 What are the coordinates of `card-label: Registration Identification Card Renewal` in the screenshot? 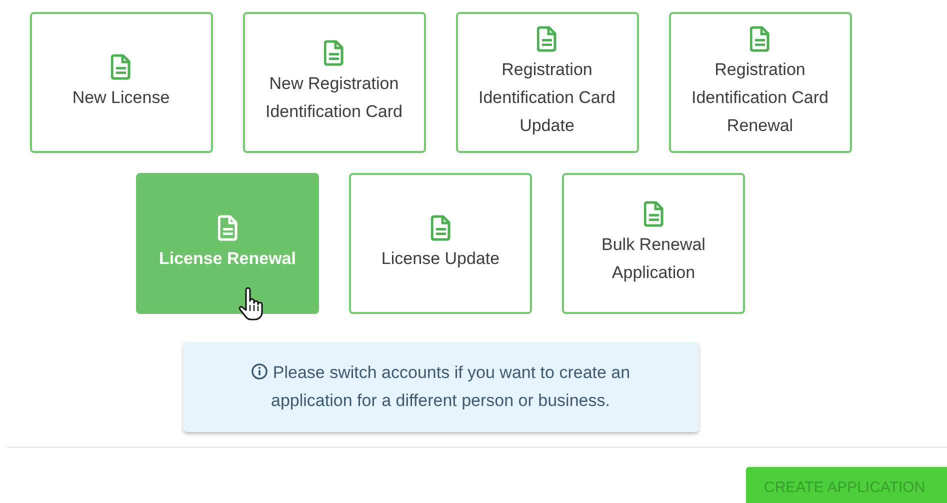 It's located at (760, 97).